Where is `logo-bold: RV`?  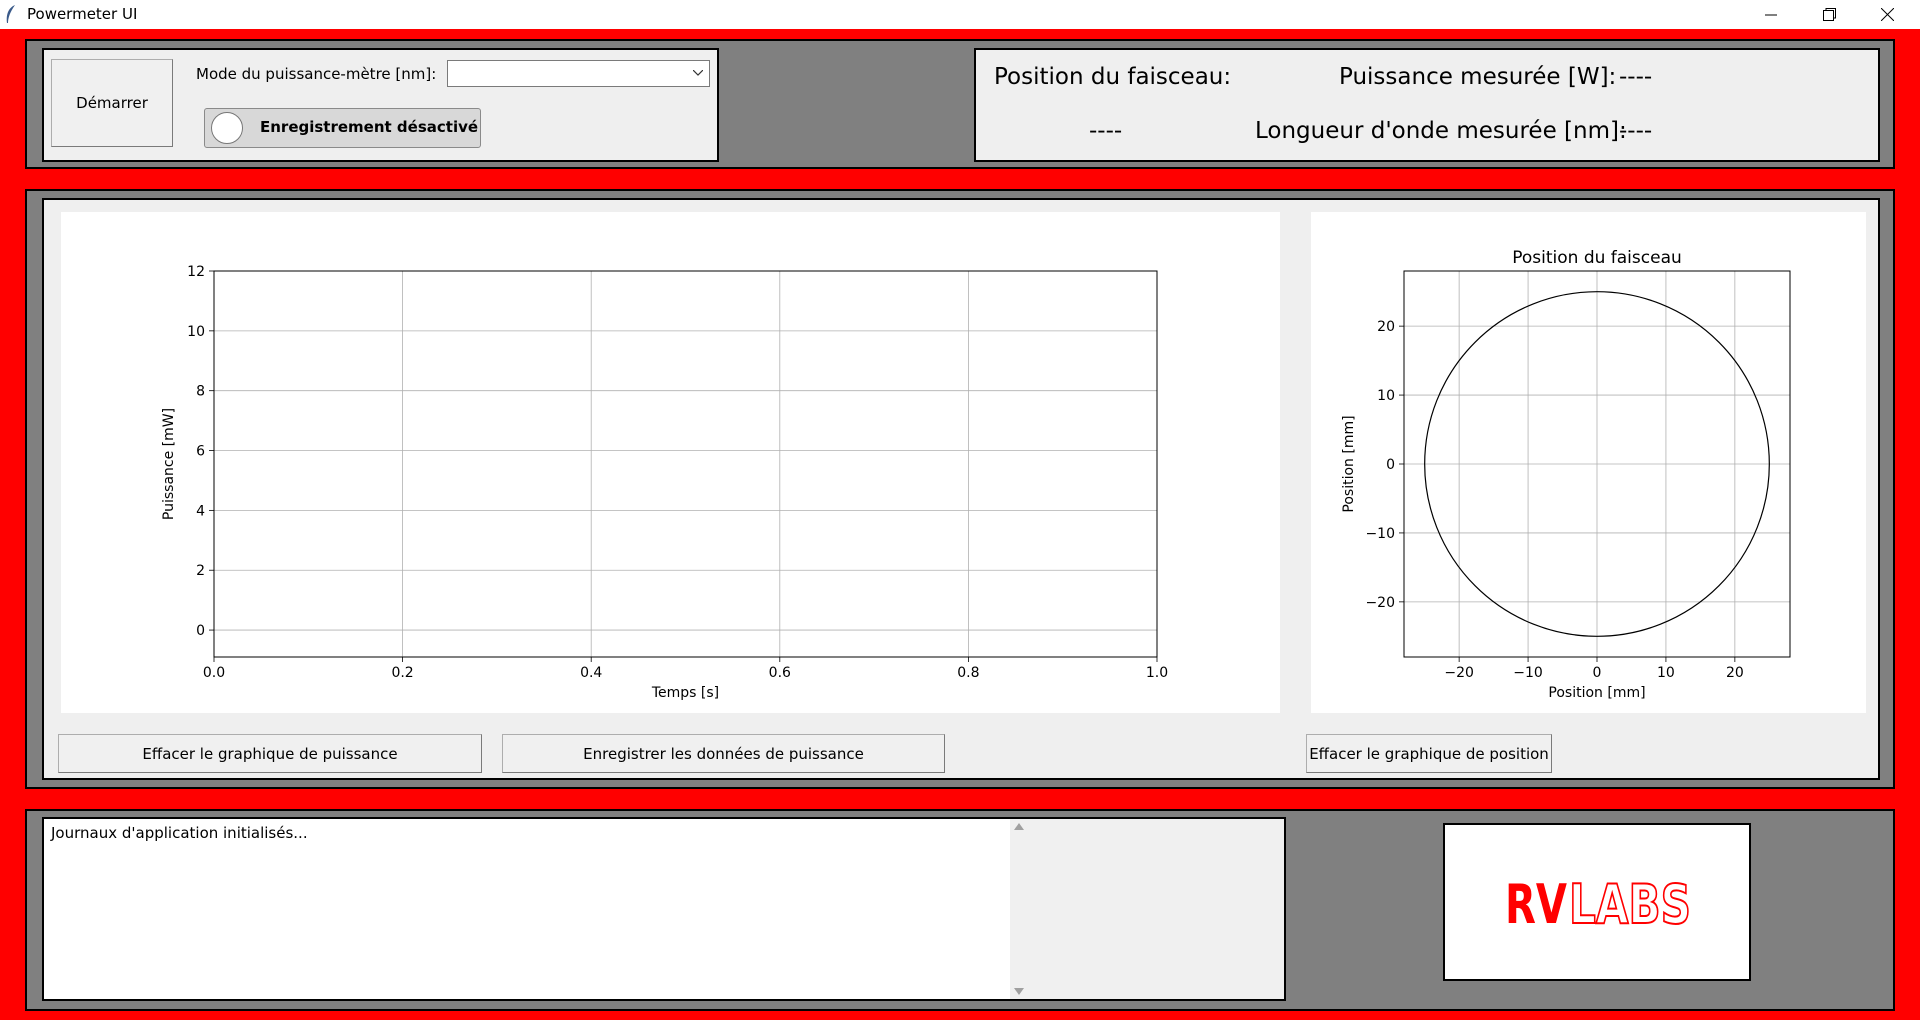 logo-bold: RV is located at coordinates (1536, 904).